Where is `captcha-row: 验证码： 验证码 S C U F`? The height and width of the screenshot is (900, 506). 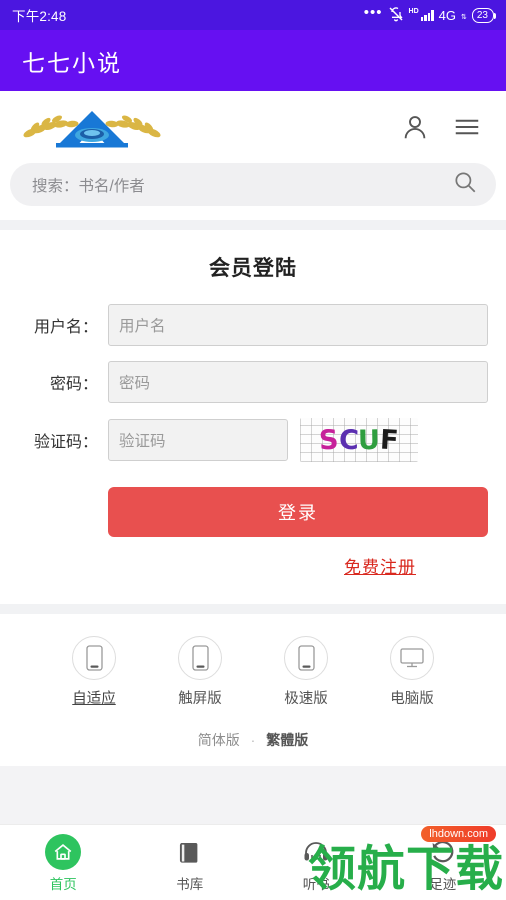 captcha-row: 验证码： 验证码 S C U F is located at coordinates (253, 440).